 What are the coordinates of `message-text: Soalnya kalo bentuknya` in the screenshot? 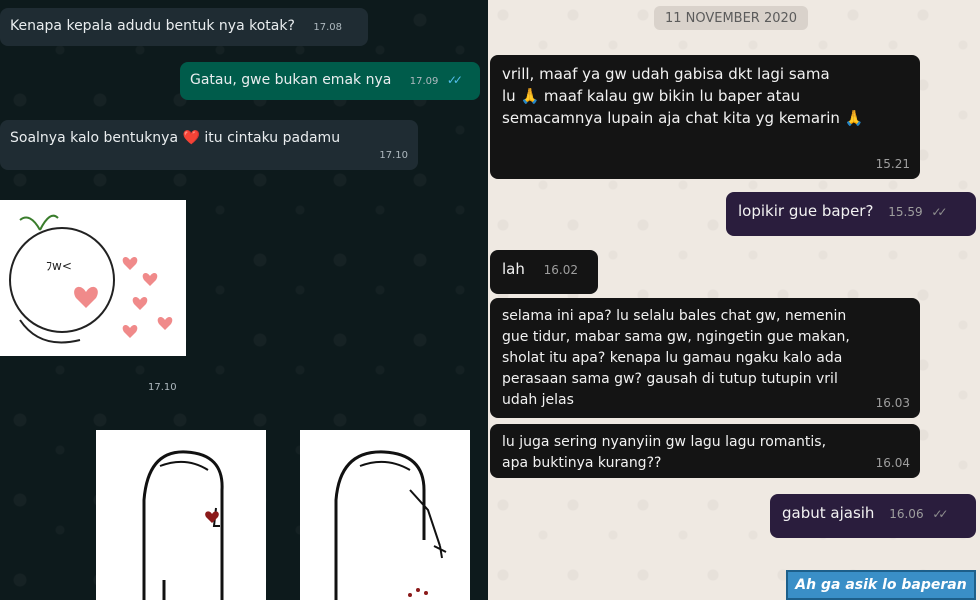 It's located at (94, 138).